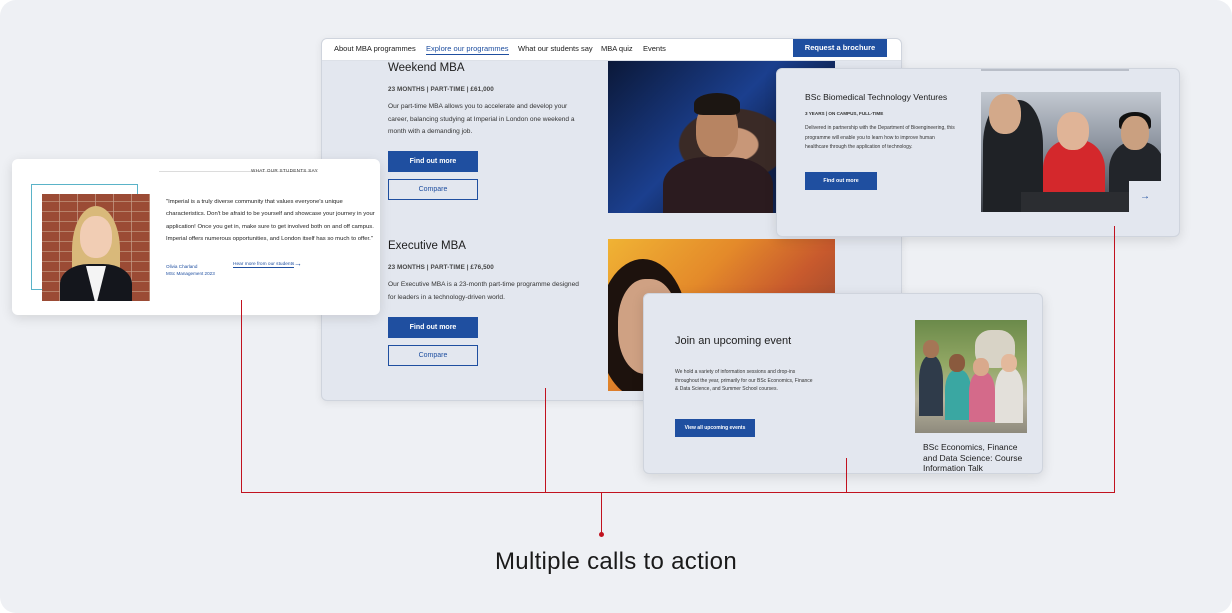 The image size is (1232, 613). I want to click on nav-explore-programmes: Explore our programmes, so click(467, 49).